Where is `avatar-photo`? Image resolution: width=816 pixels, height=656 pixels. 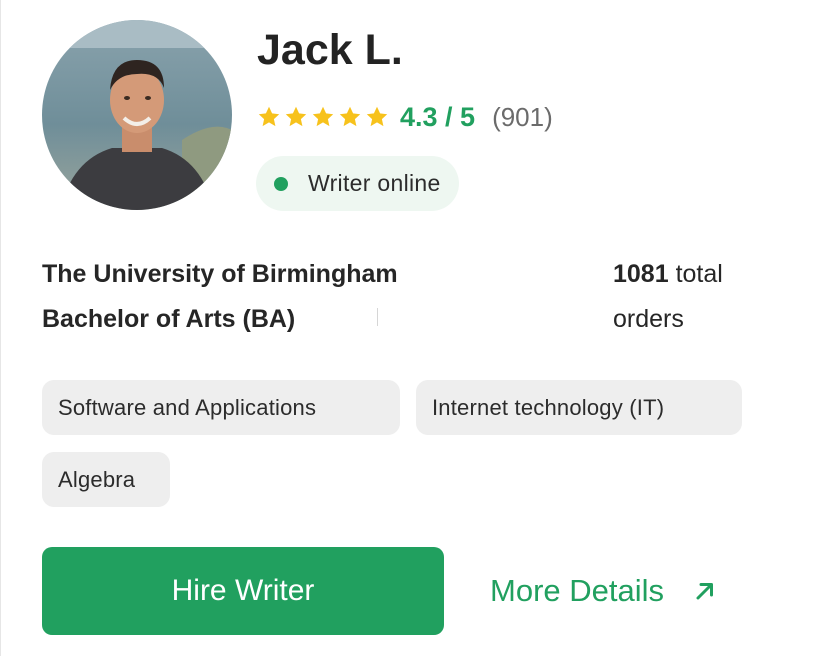 avatar-photo is located at coordinates (137, 115).